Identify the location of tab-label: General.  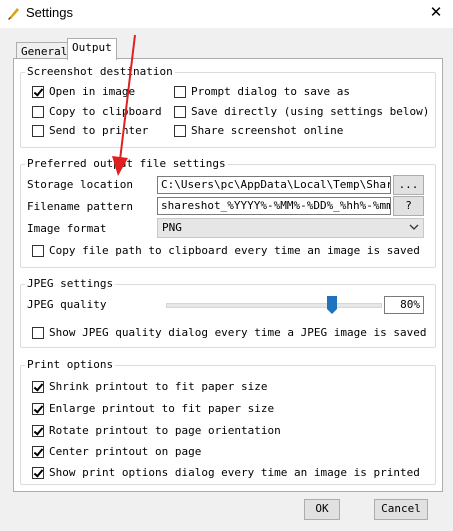
(44, 51).